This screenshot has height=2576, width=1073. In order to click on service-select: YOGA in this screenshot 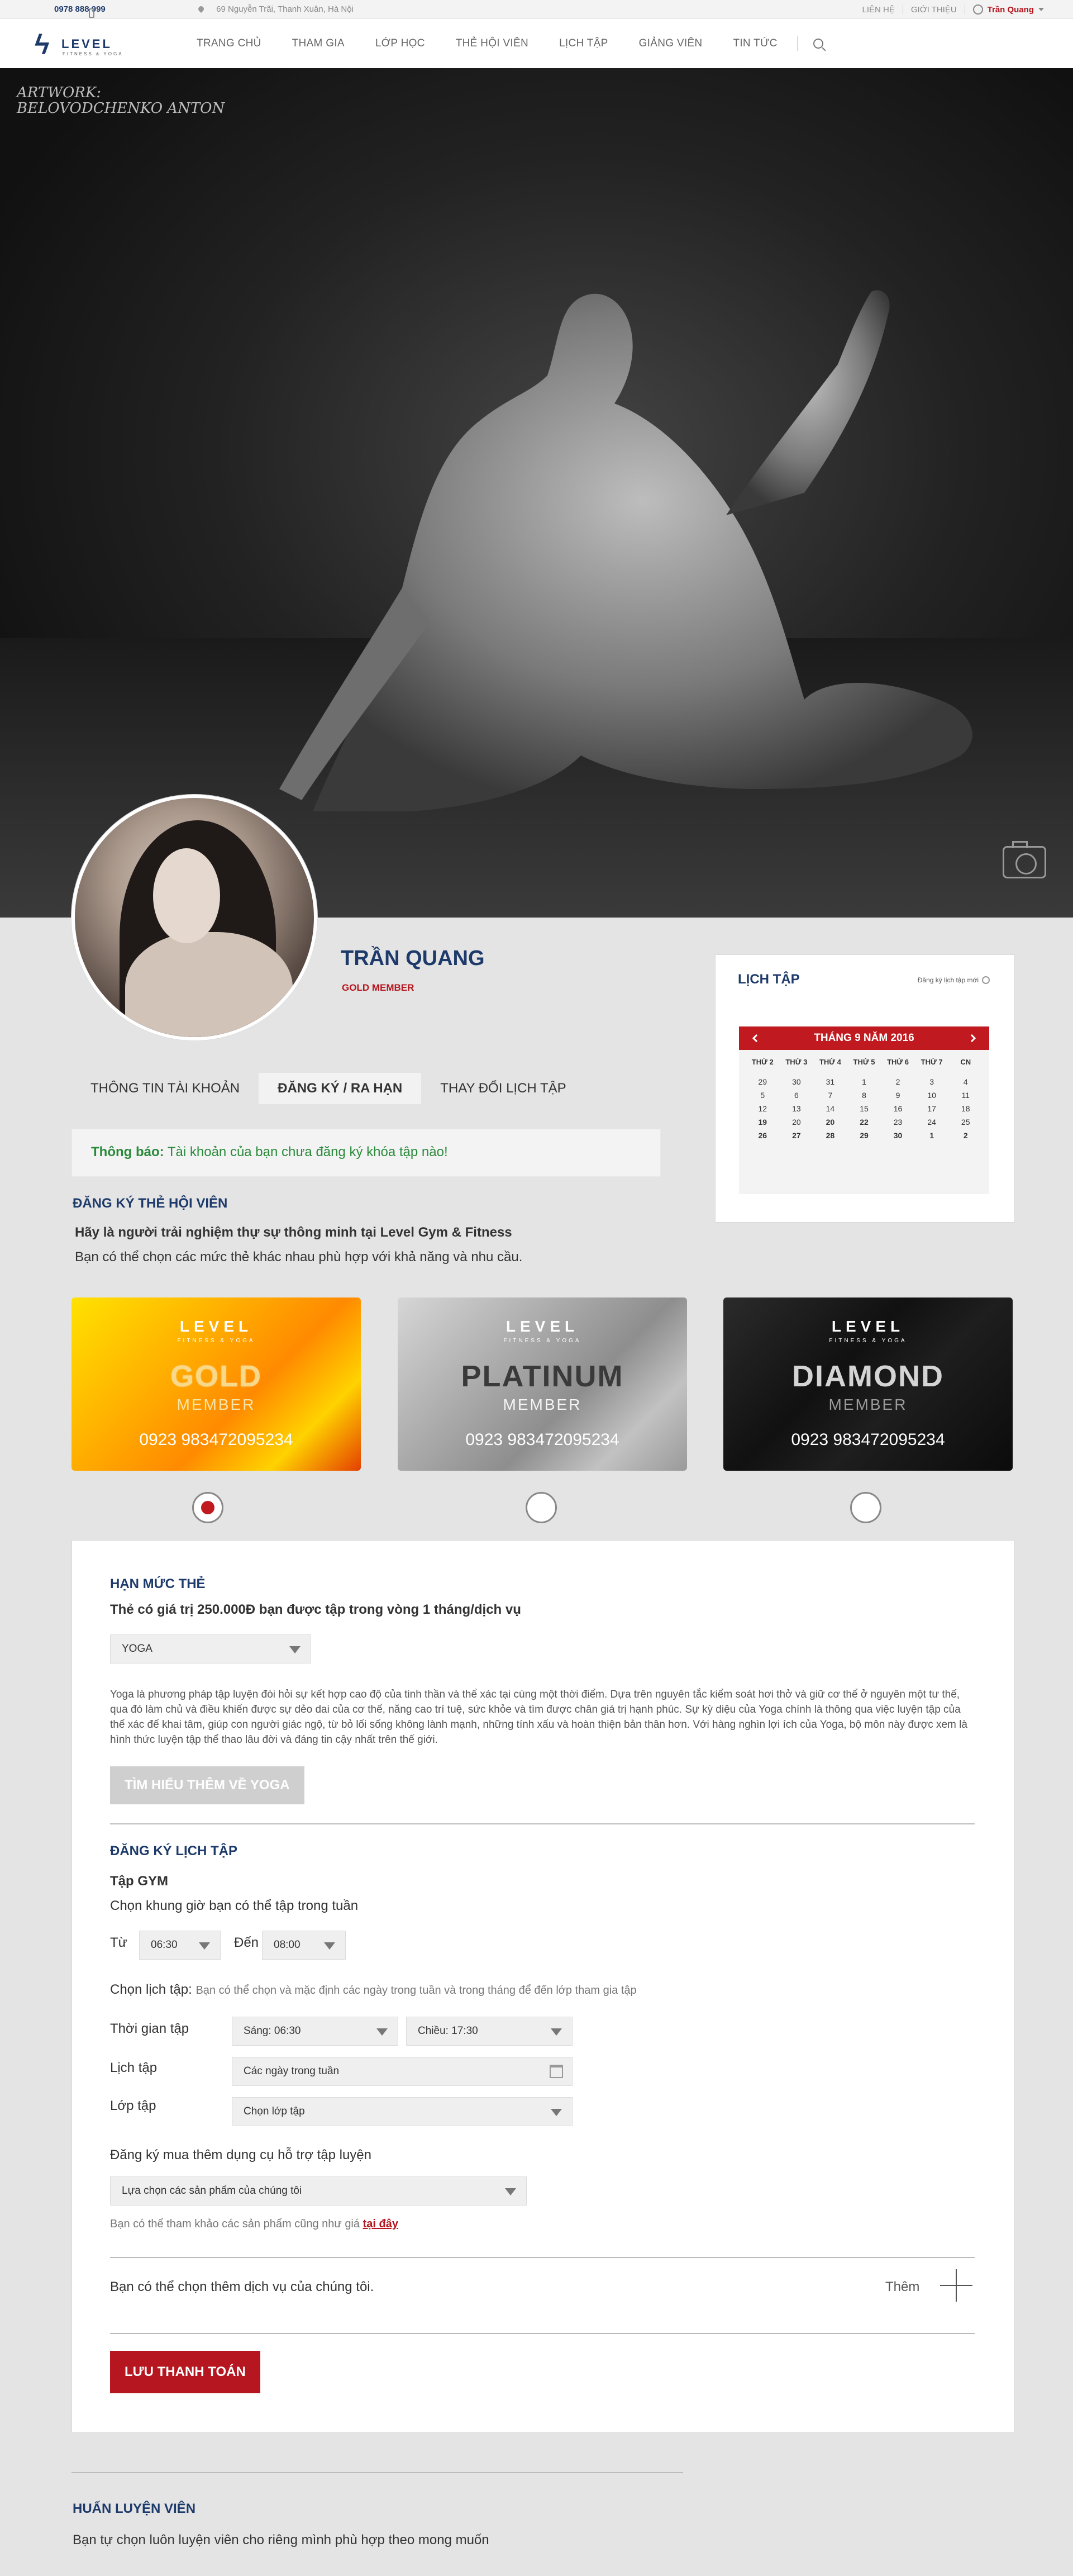, I will do `click(210, 1649)`.